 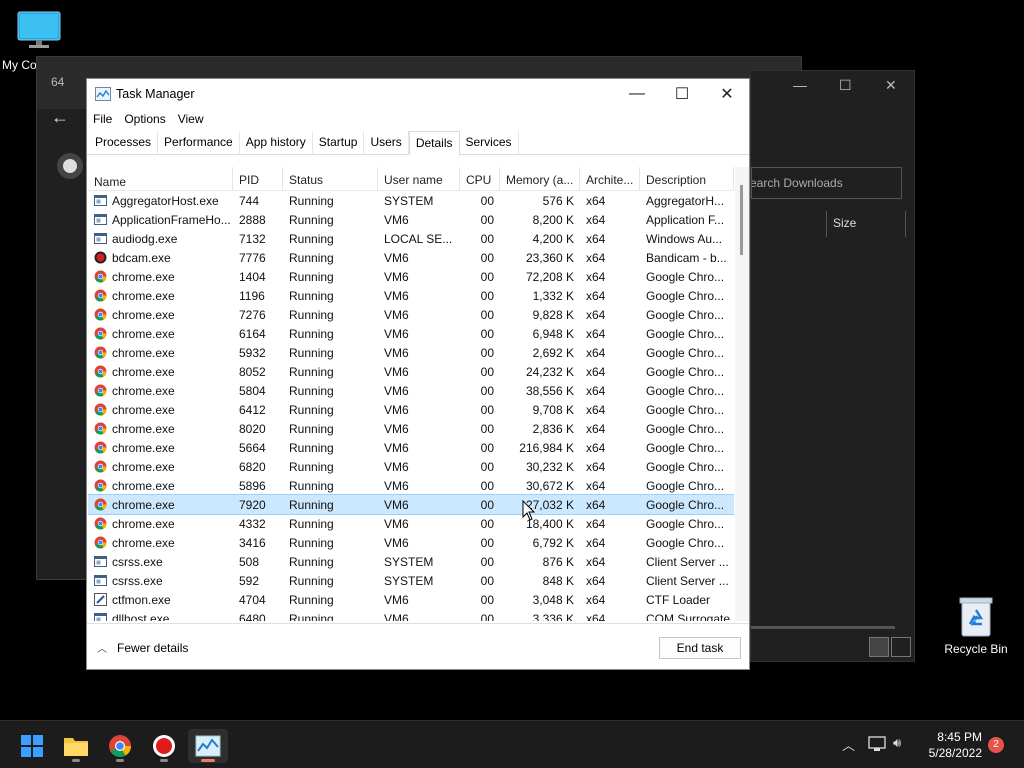 I want to click on minimize-icon: —, so click(x=800, y=85).